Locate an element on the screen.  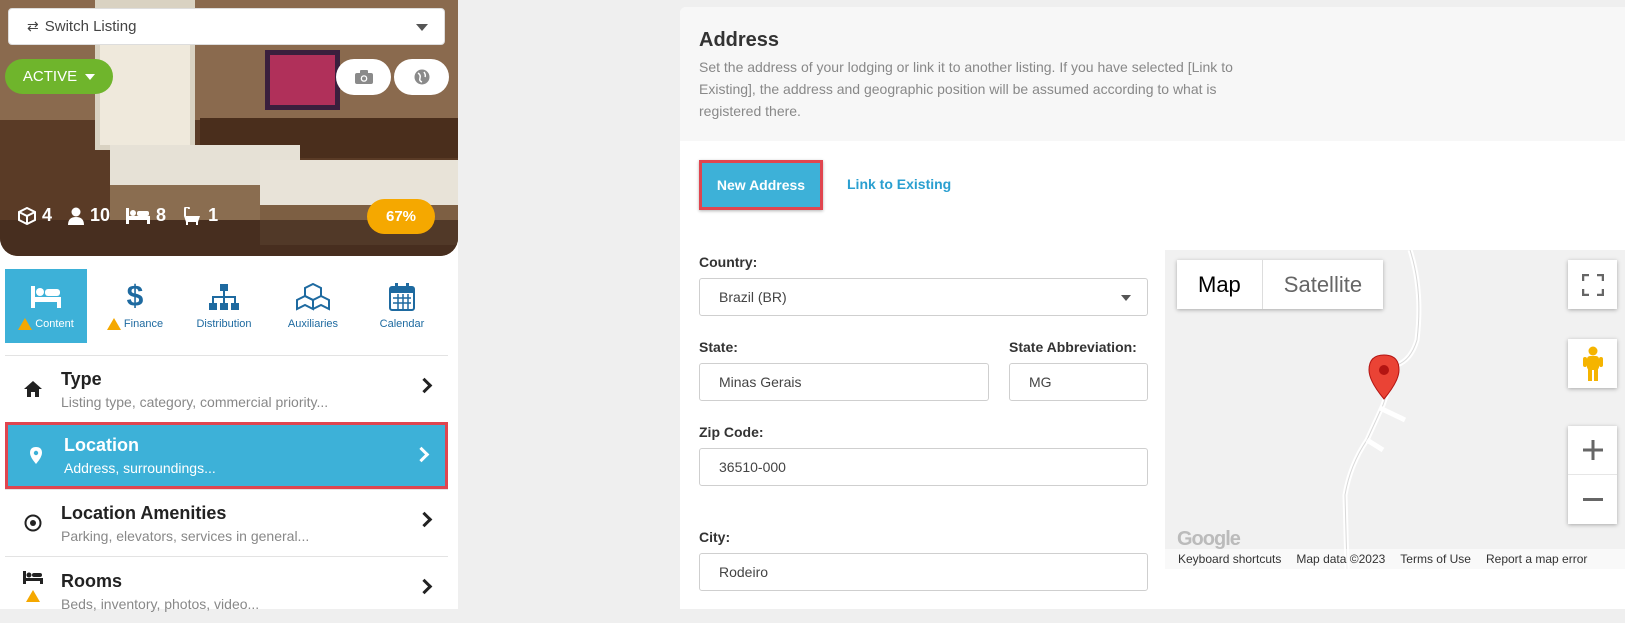
tab-content-label: Content is located at coordinates (54, 324).